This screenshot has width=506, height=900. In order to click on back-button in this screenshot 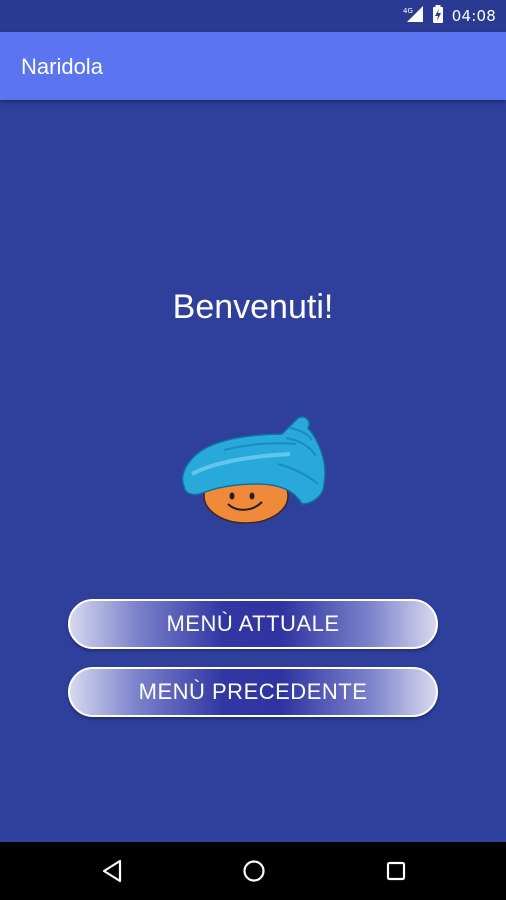, I will do `click(112, 871)`.